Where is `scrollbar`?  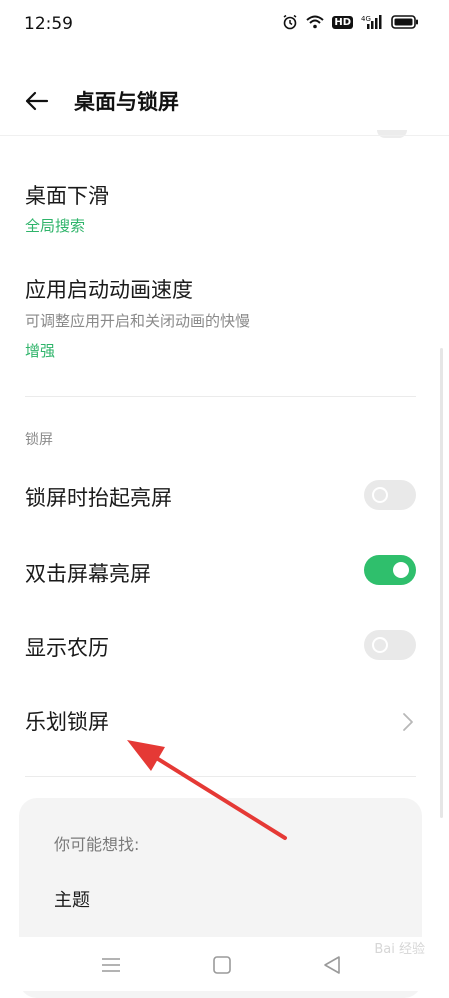
scrollbar is located at coordinates (441, 583).